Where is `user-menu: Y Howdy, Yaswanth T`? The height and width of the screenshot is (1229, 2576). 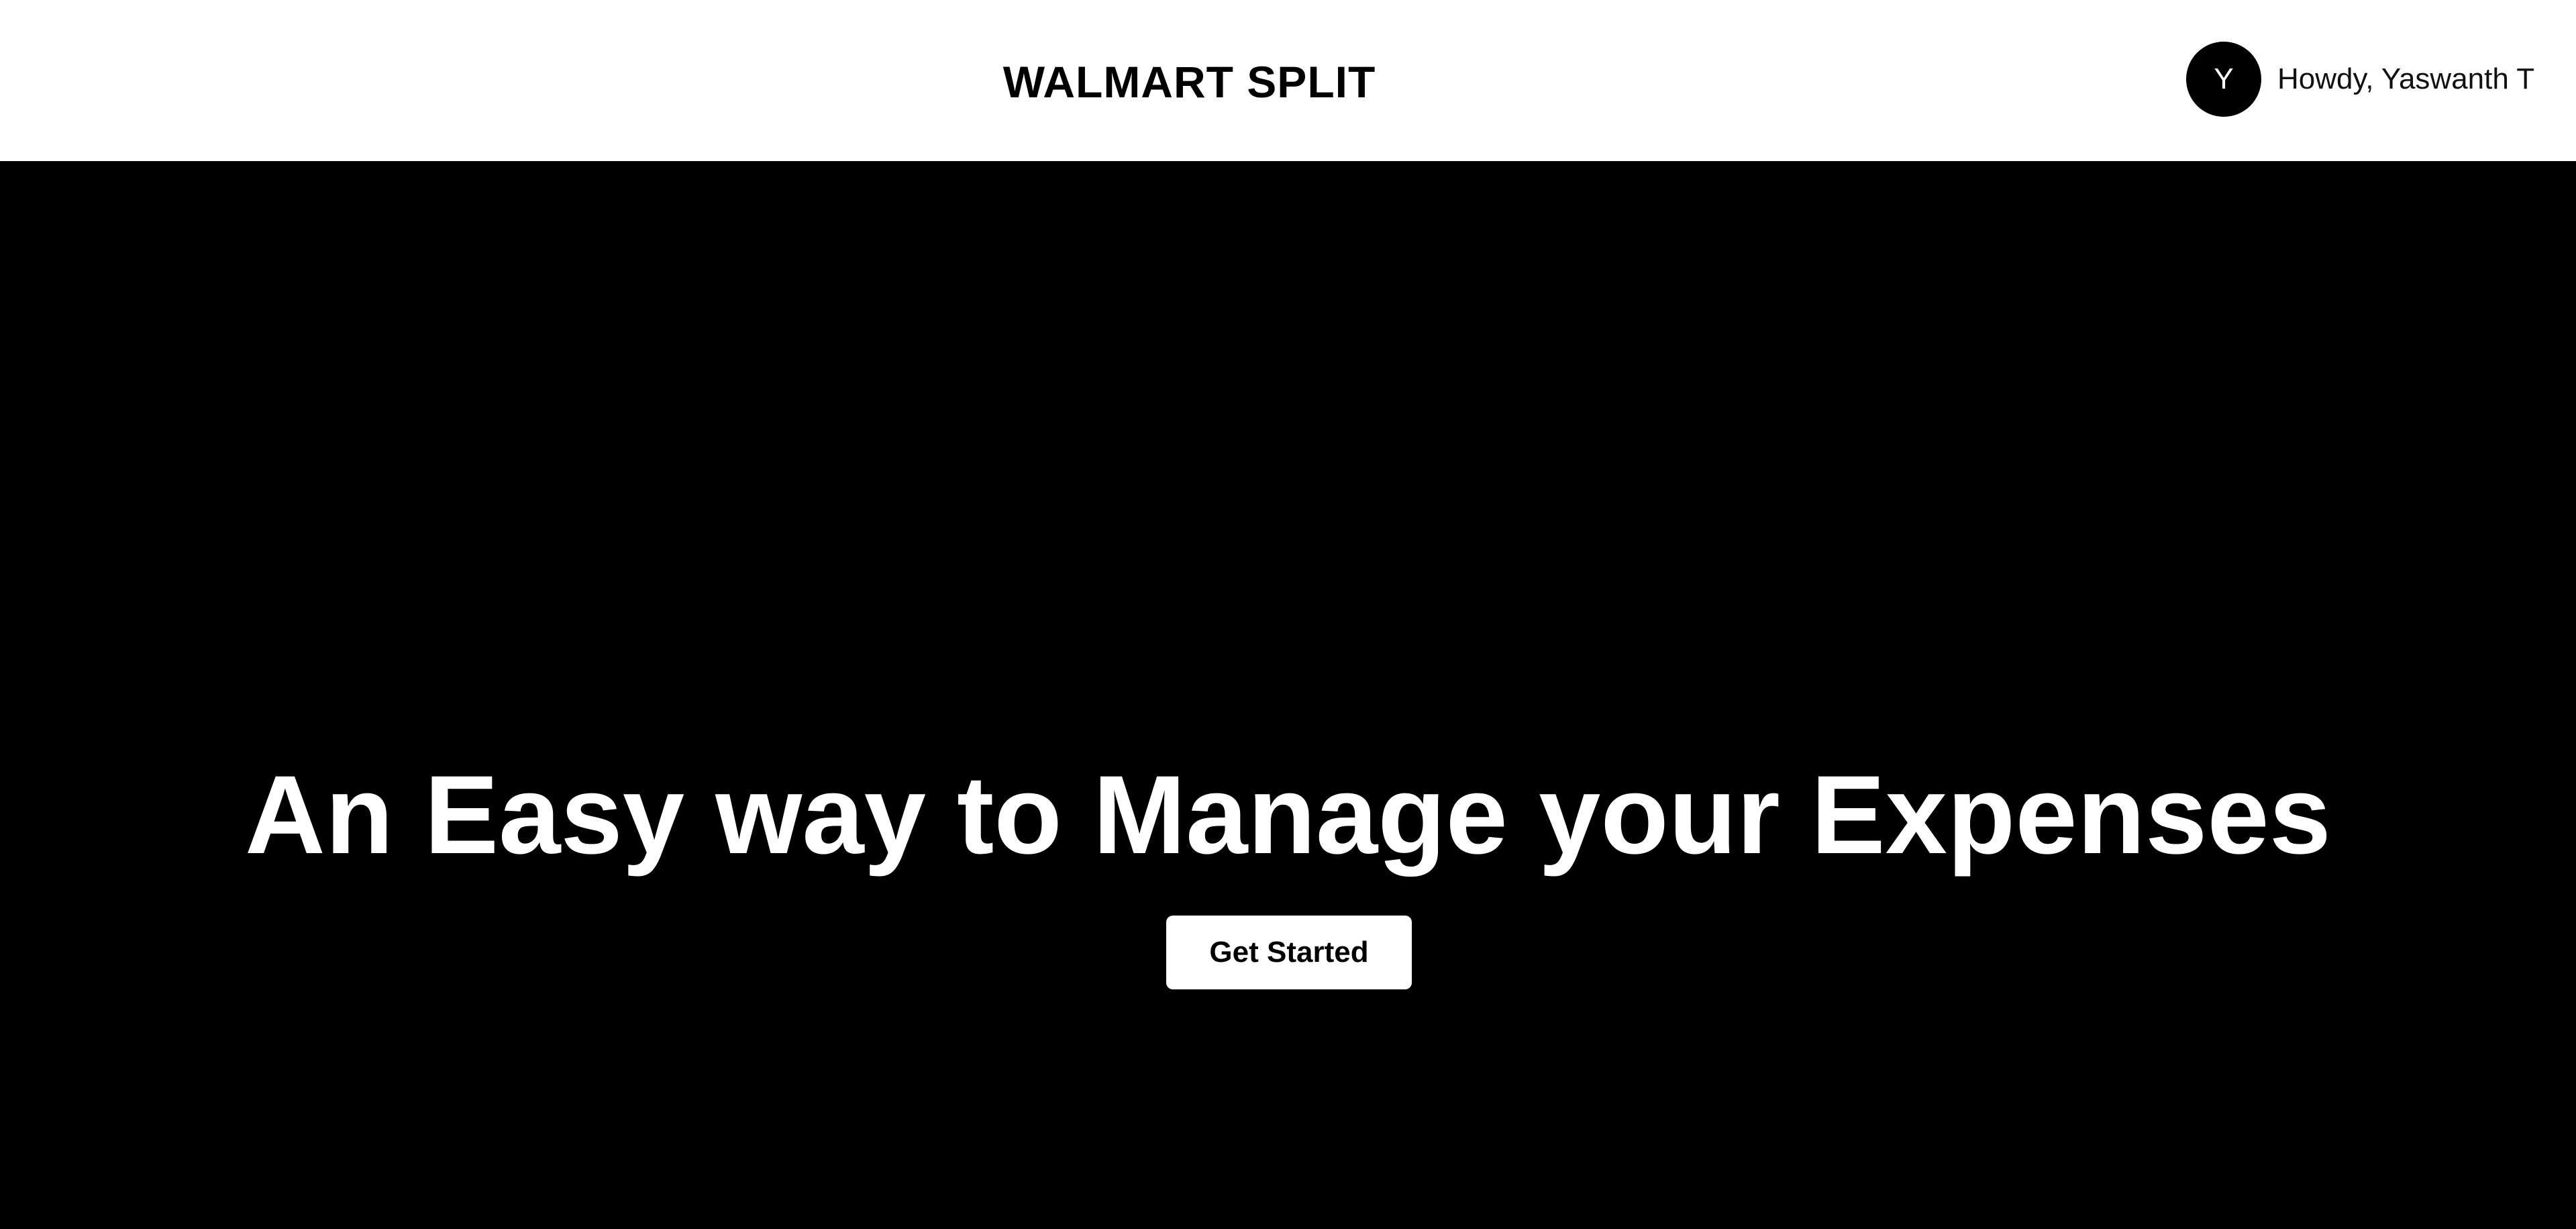 user-menu: Y Howdy, Yaswanth T is located at coordinates (2360, 79).